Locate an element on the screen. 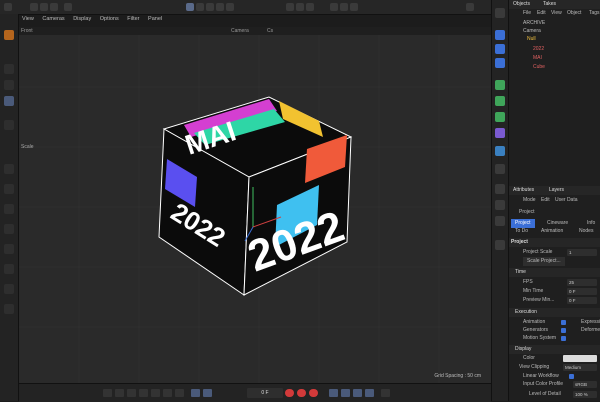 The image size is (600, 402). auto-key-icon is located at coordinates (301, 393).